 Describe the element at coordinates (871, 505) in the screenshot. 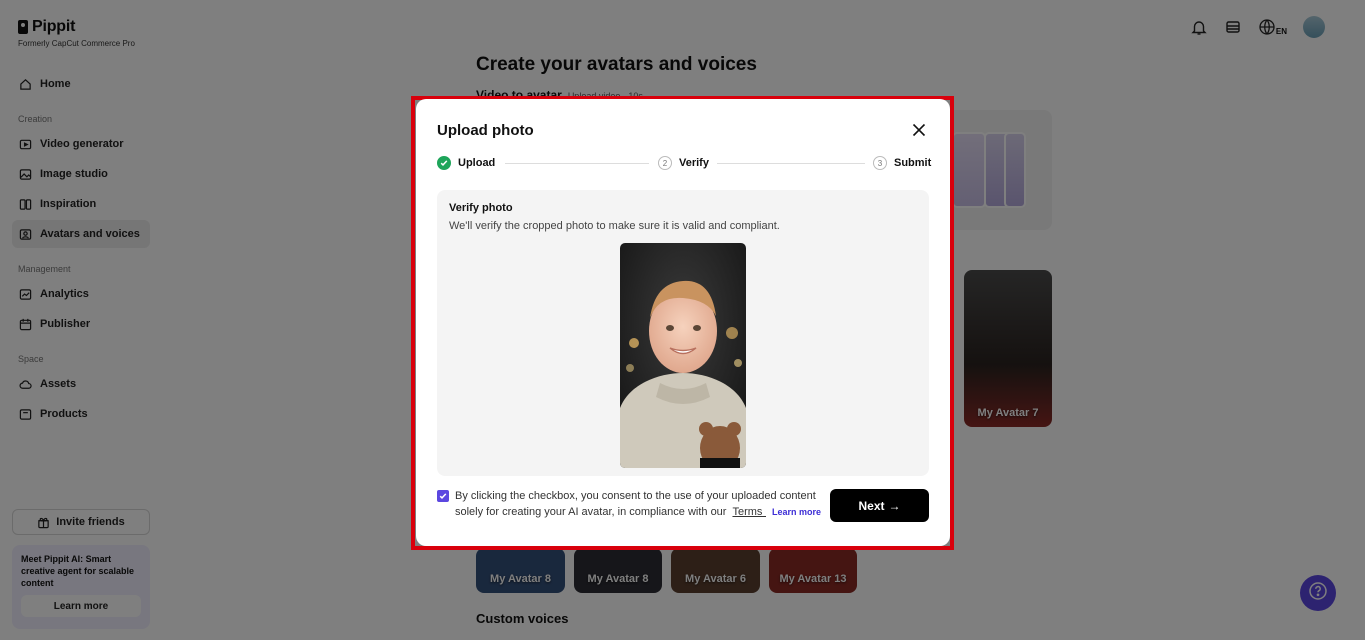

I see `next-label: Next` at that location.